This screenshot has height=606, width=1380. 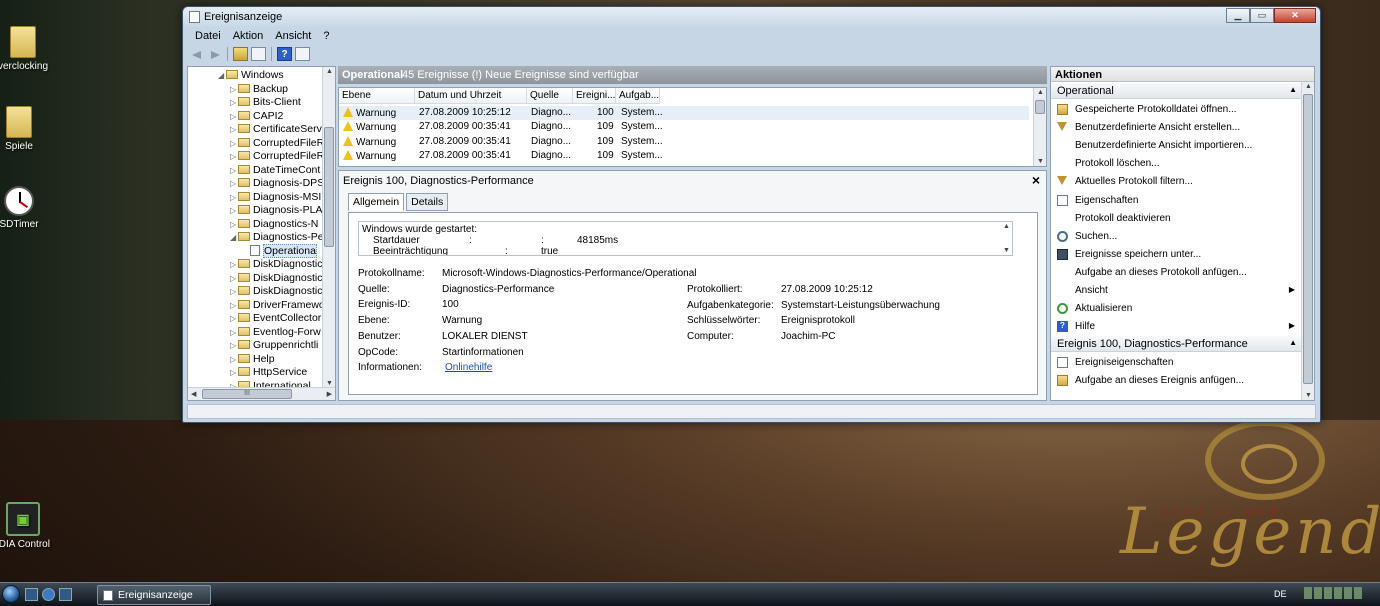 I want to click on taskbar-button-ereignisanzeige: Ereignisanzeige, so click(x=154, y=595).